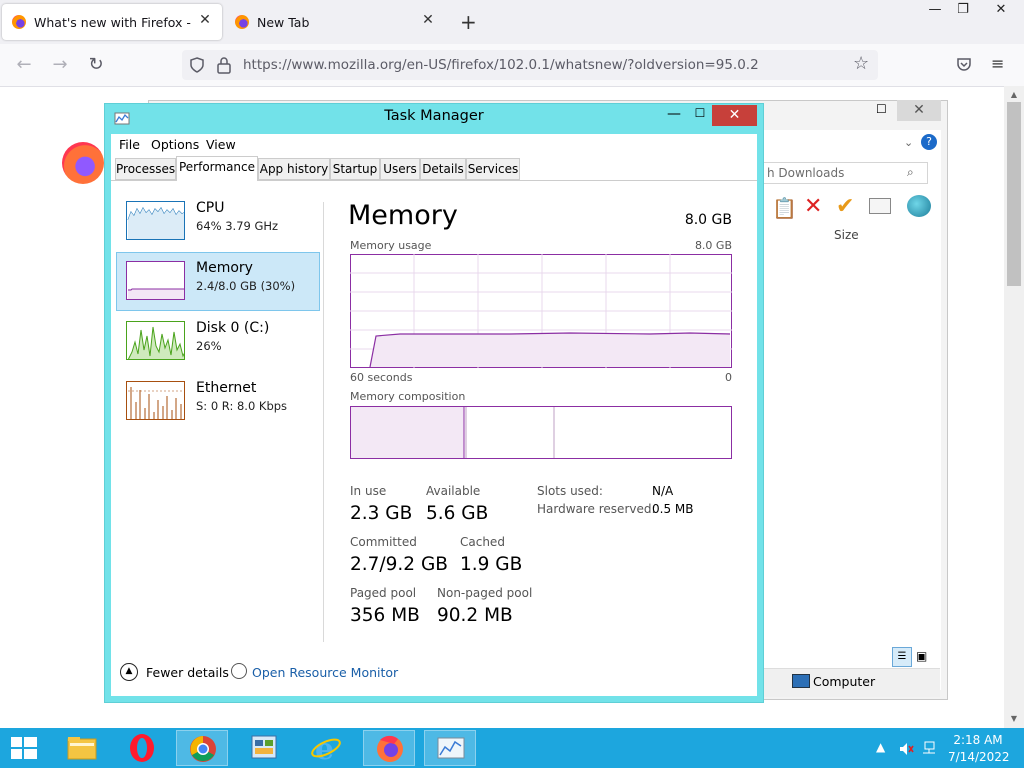  What do you see at coordinates (246, 286) in the screenshot?
I see `resource-value: 2.4/8.0 GB (30%)` at bounding box center [246, 286].